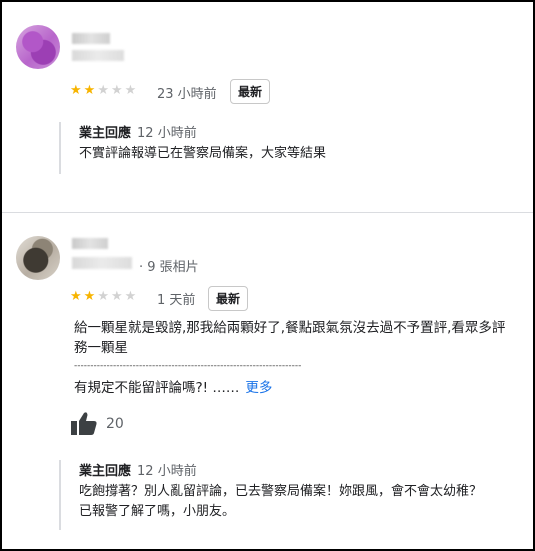 Image resolution: width=535 pixels, height=551 pixels. I want to click on review-text-line-2: 務一顆星, so click(101, 348).